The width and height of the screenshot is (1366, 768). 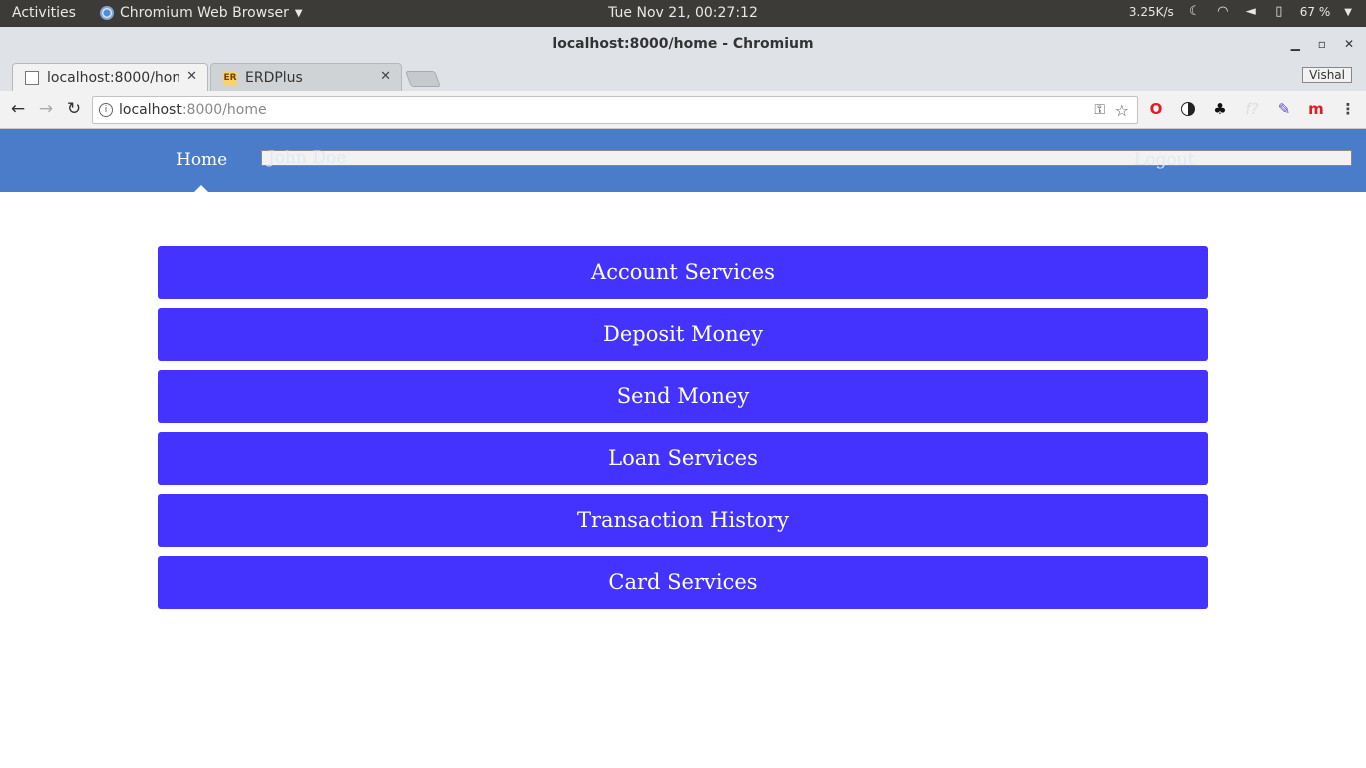 I want to click on reload-icon: ↻, so click(x=74, y=109).